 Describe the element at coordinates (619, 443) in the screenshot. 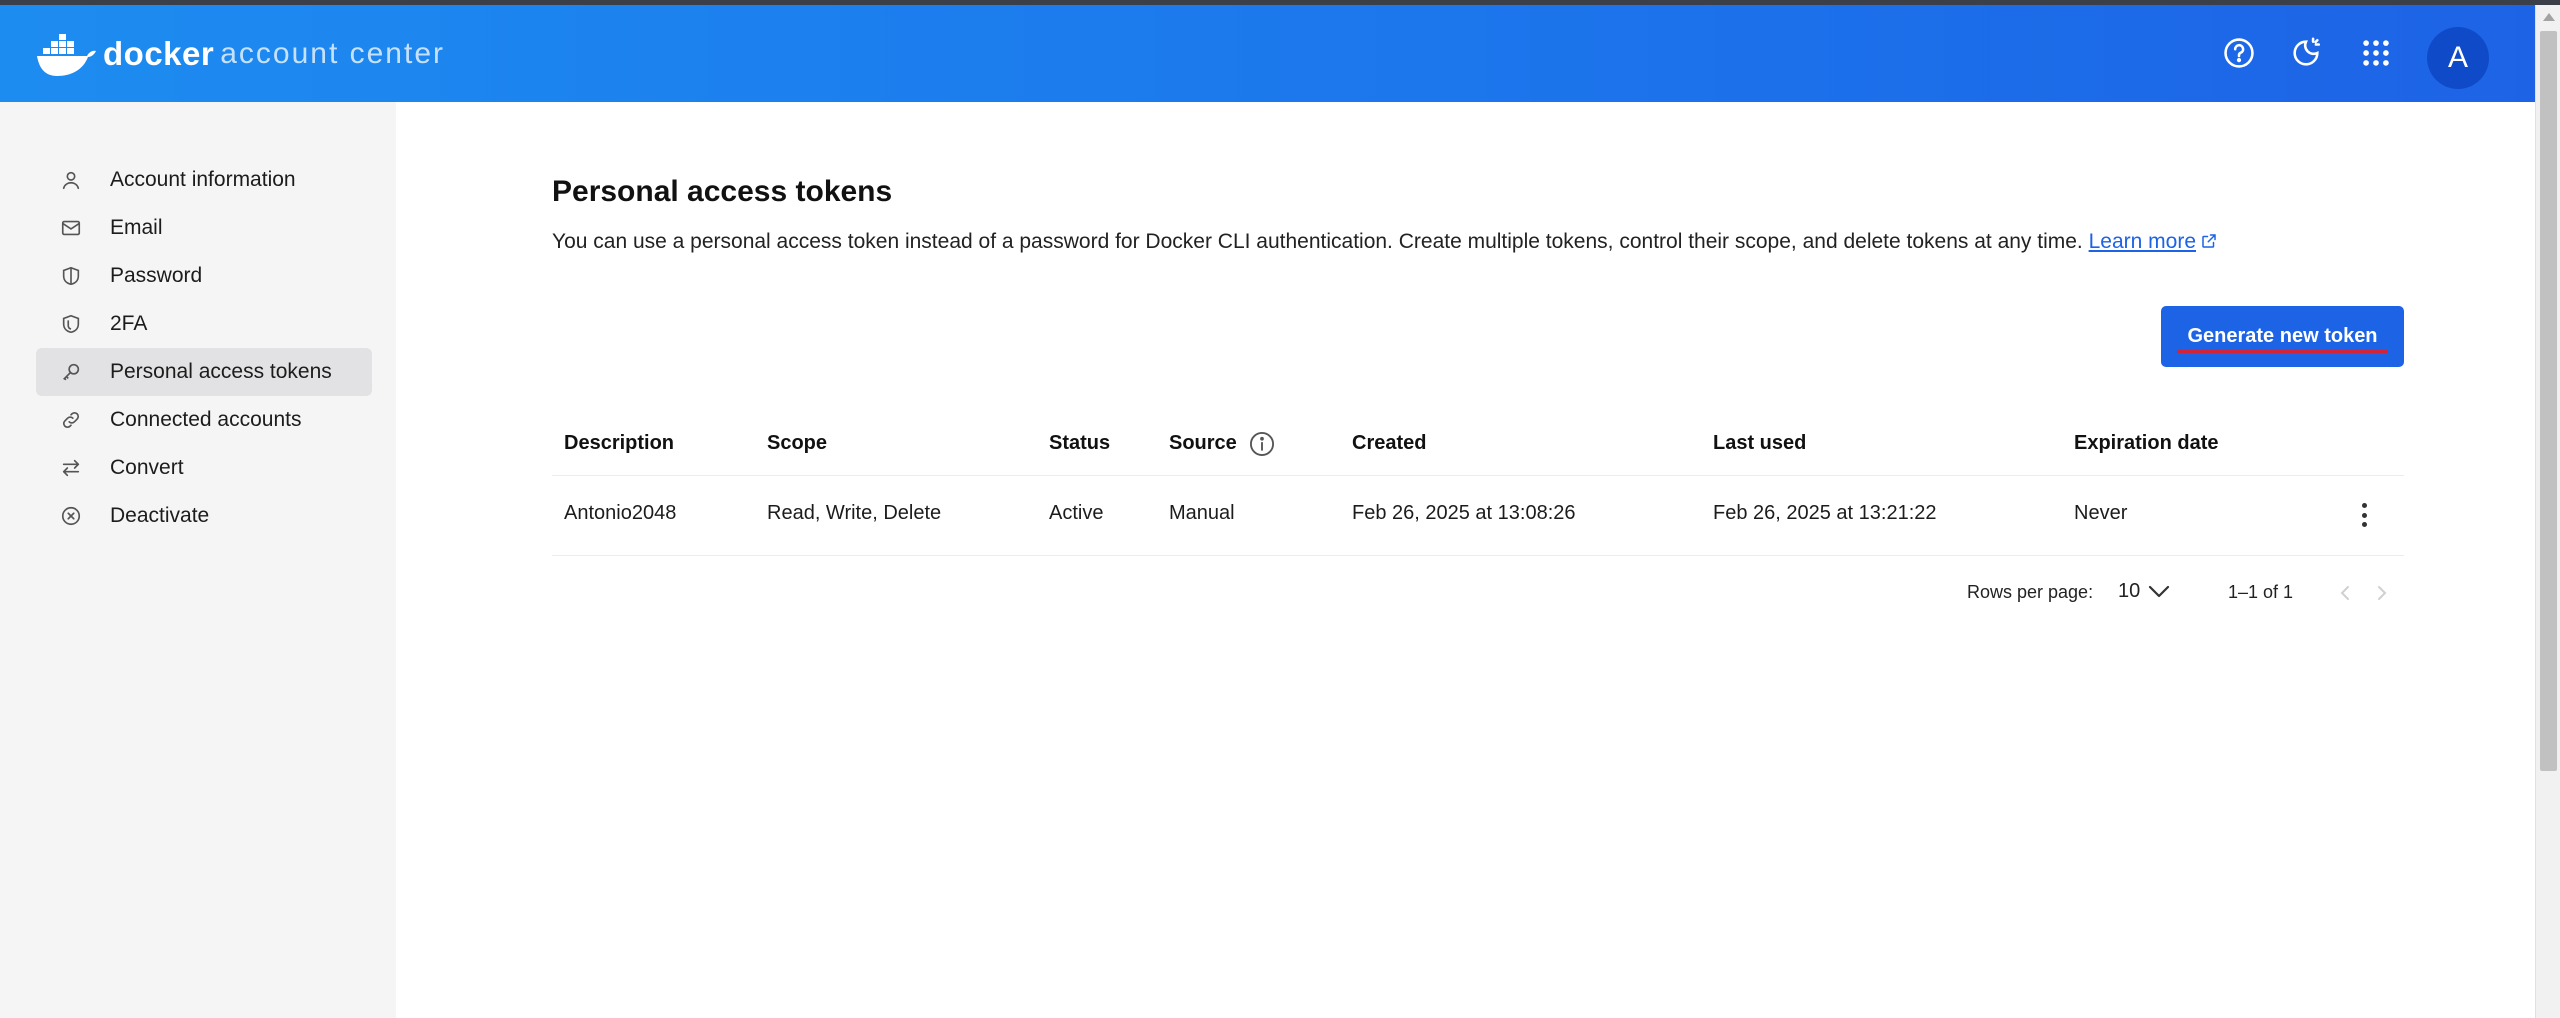

I see `column-header-description: Description` at that location.